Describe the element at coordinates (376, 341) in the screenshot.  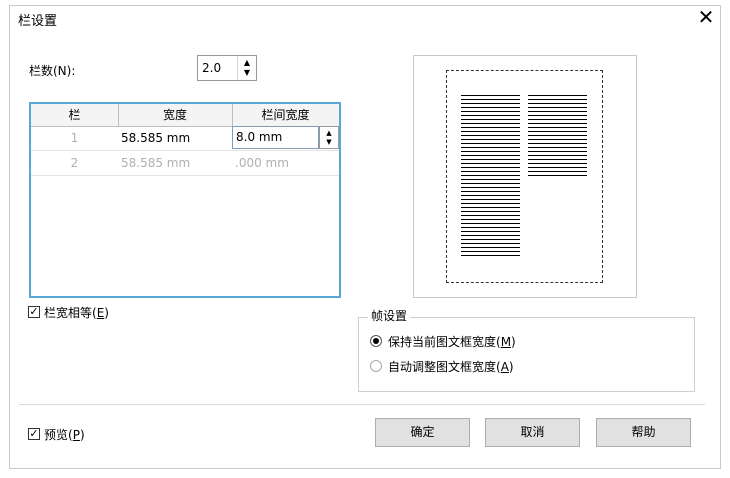
I see `keep-frame-width-radio` at that location.